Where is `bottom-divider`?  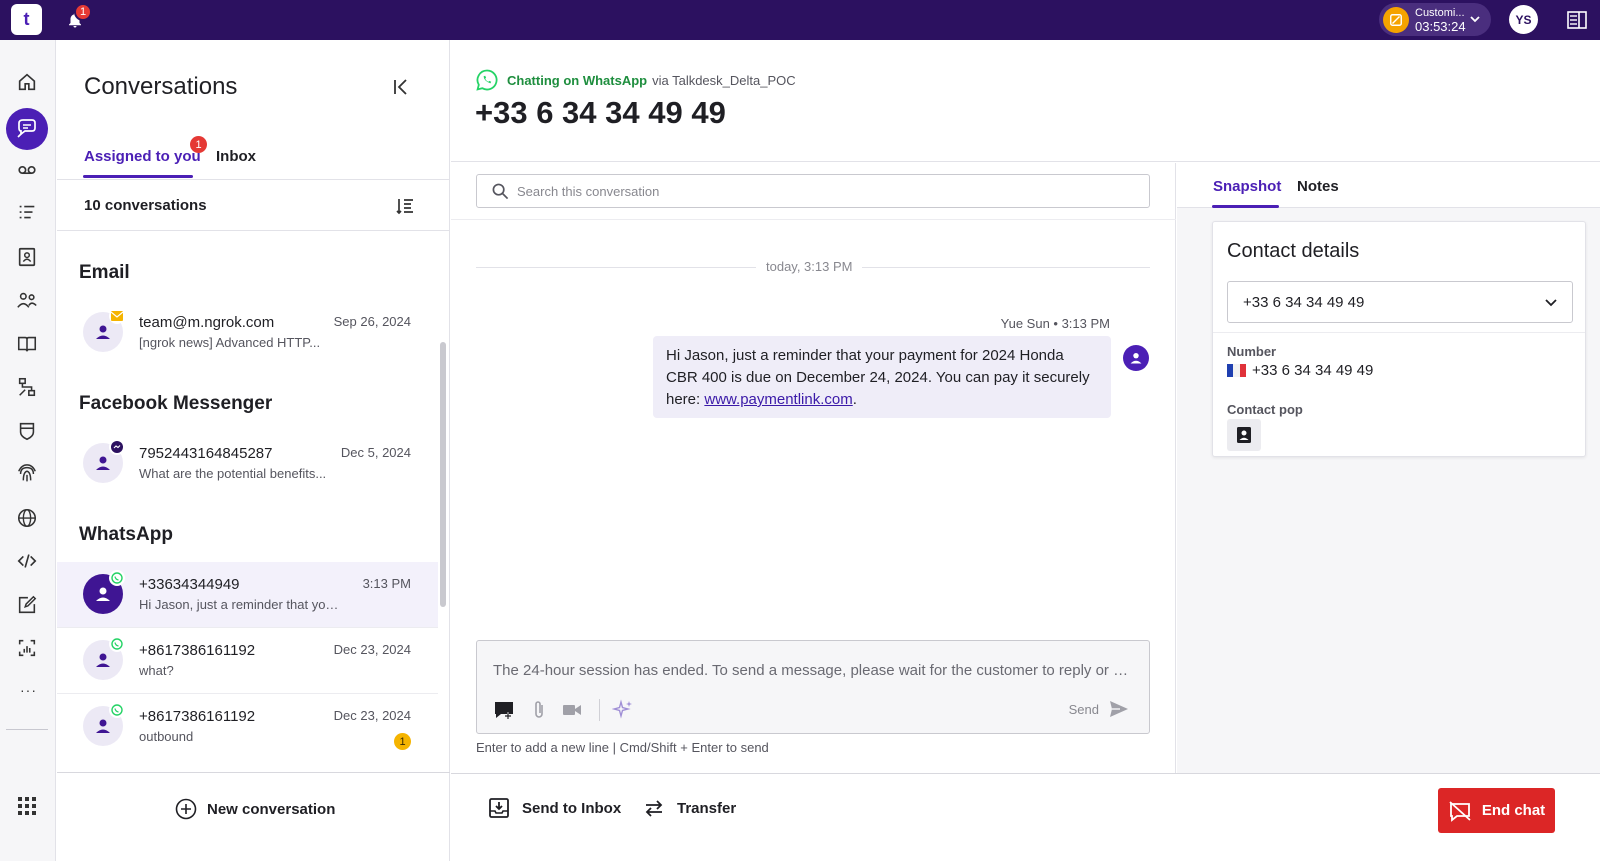 bottom-divider is located at coordinates (253, 772).